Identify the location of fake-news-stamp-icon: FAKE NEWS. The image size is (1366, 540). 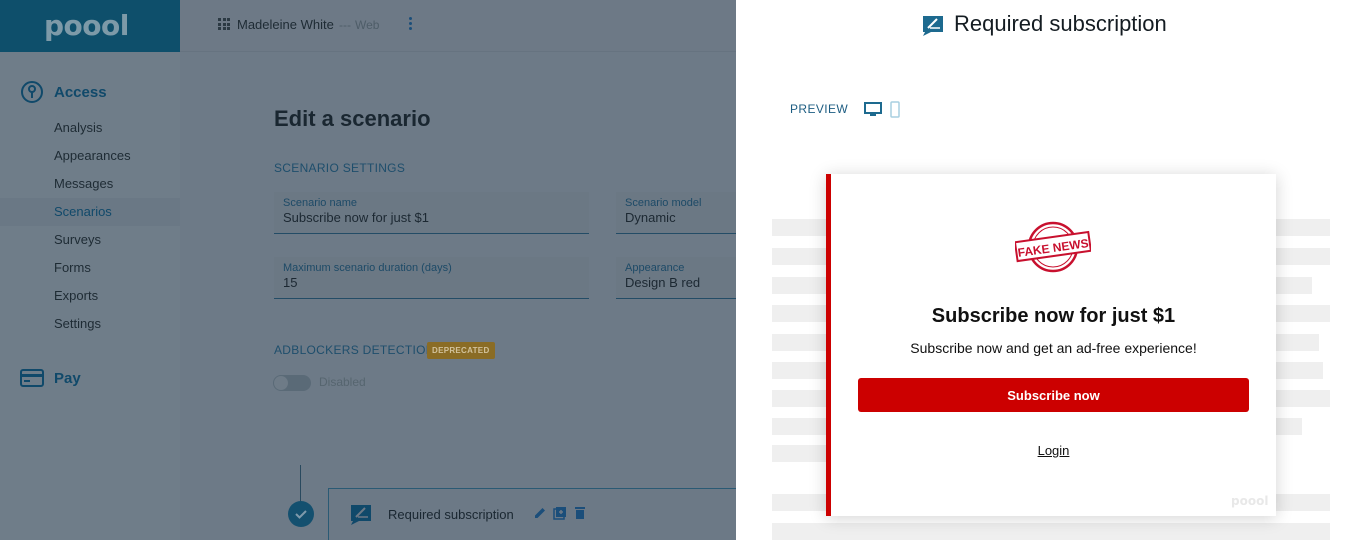
(1053, 247).